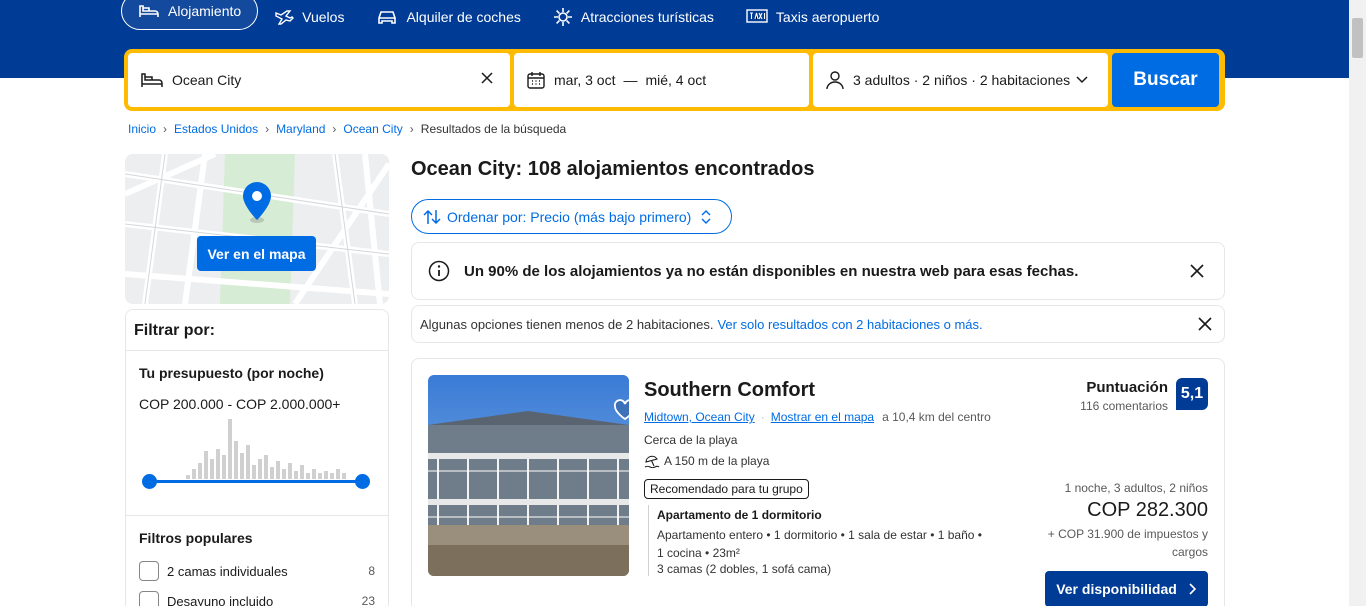 The width and height of the screenshot is (1366, 606). Describe the element at coordinates (1192, 589) in the screenshot. I see `chevron-right-icon` at that location.